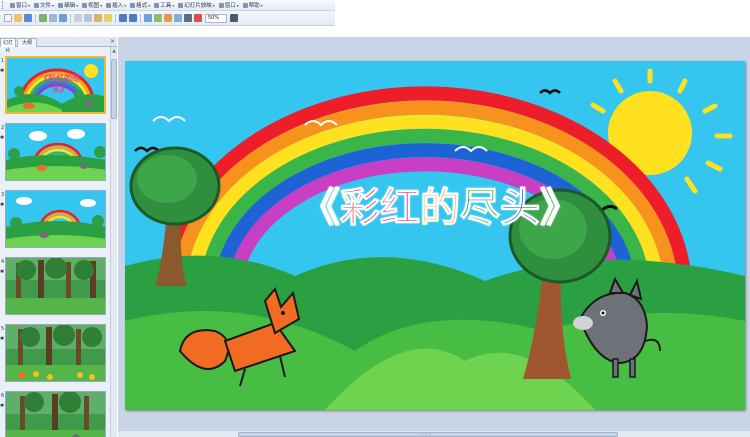  I want to click on menu-item-view: 视图 ▾, so click(92, 5).